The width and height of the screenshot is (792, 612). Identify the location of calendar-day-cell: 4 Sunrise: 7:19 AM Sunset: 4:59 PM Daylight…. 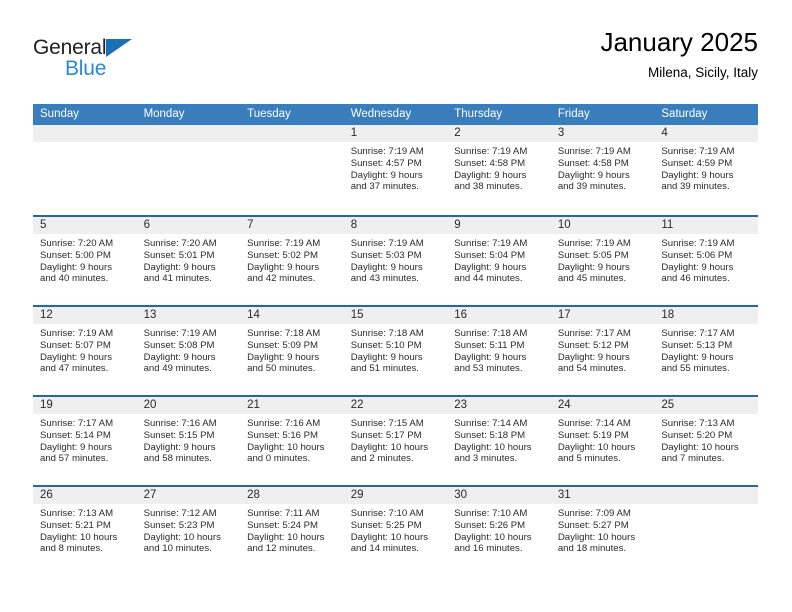
(706, 170).